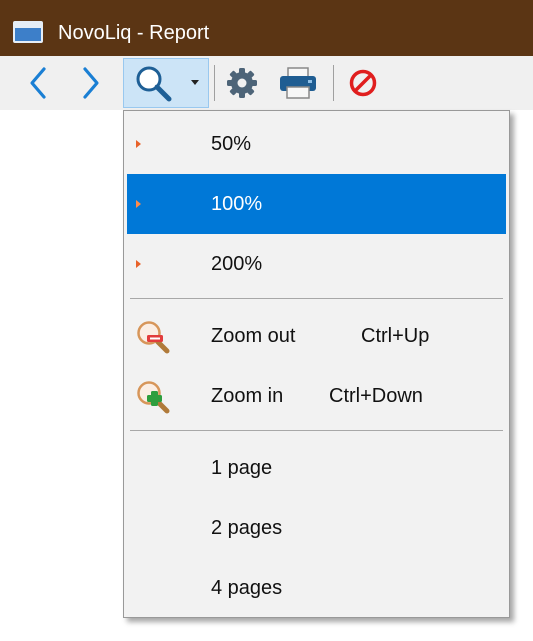  What do you see at coordinates (316, 468) in the screenshot?
I see `menu-item-1-page: 1 page` at bounding box center [316, 468].